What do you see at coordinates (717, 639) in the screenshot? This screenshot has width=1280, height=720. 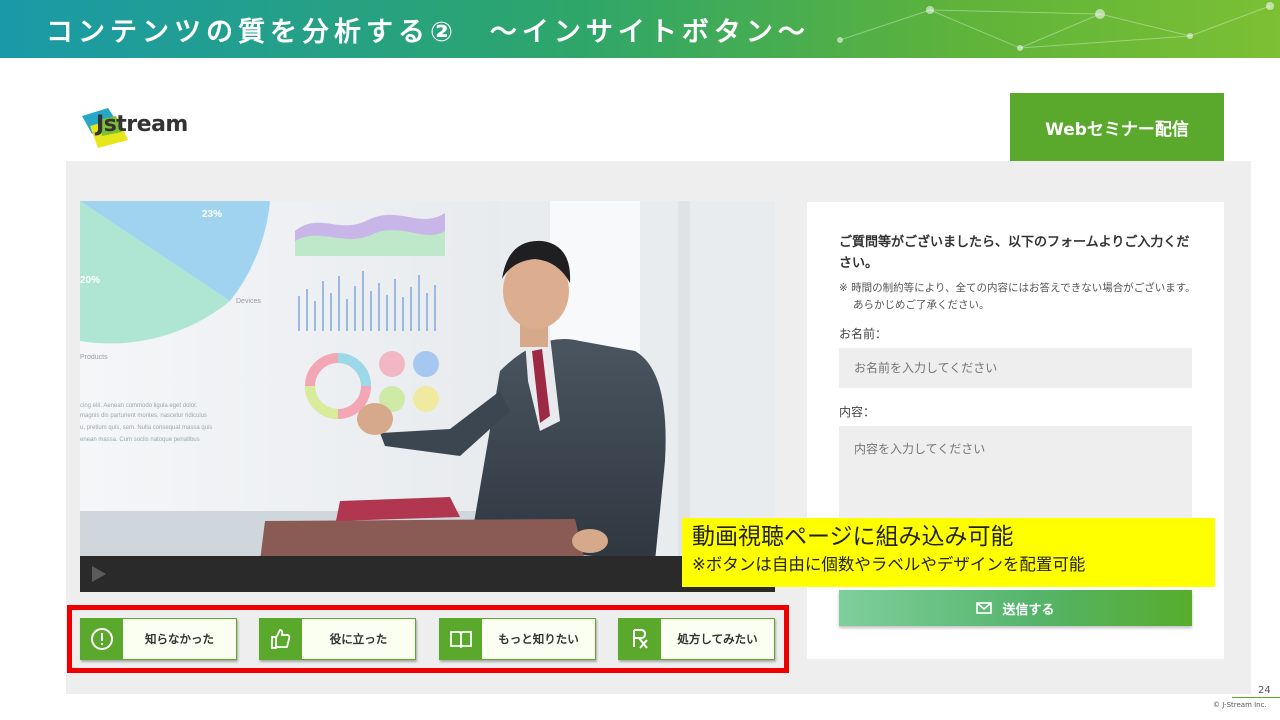 I see `insight-button-label: 処方してみたい` at bounding box center [717, 639].